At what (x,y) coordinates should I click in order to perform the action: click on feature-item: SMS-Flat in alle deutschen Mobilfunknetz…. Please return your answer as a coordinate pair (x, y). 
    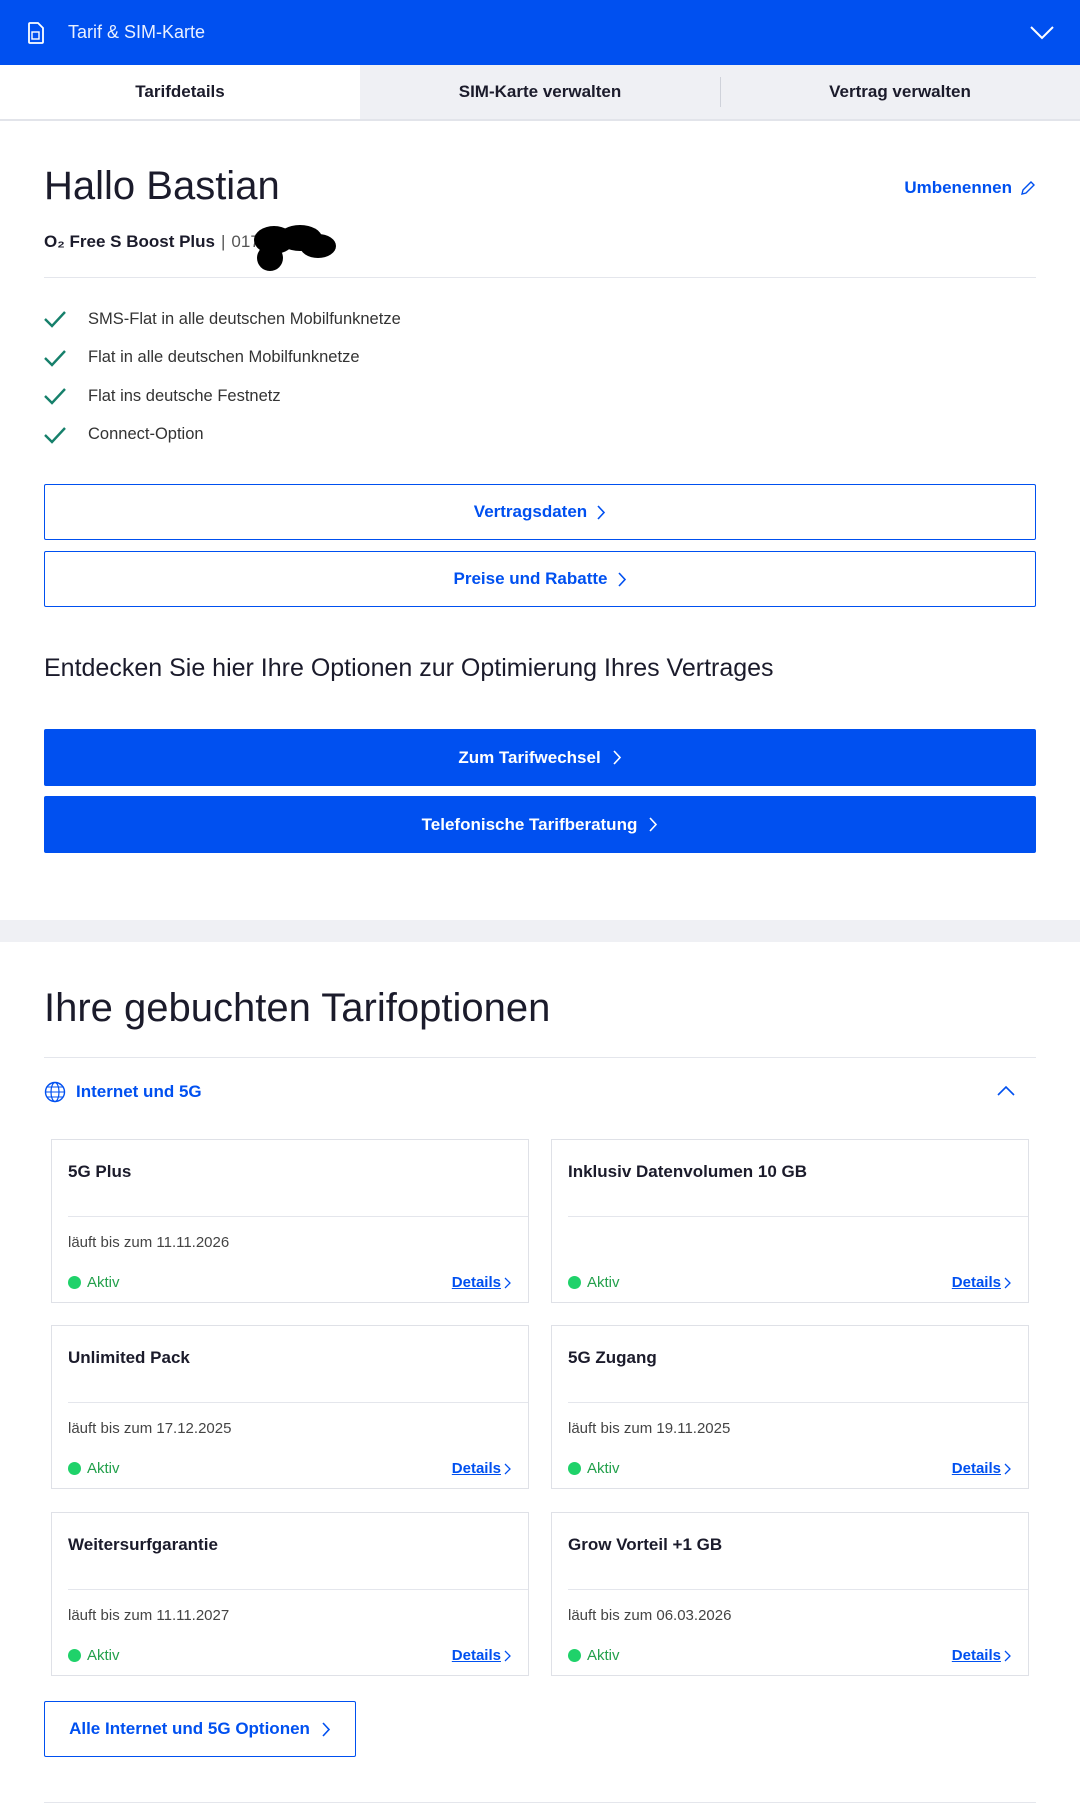
    Looking at the image, I should click on (222, 319).